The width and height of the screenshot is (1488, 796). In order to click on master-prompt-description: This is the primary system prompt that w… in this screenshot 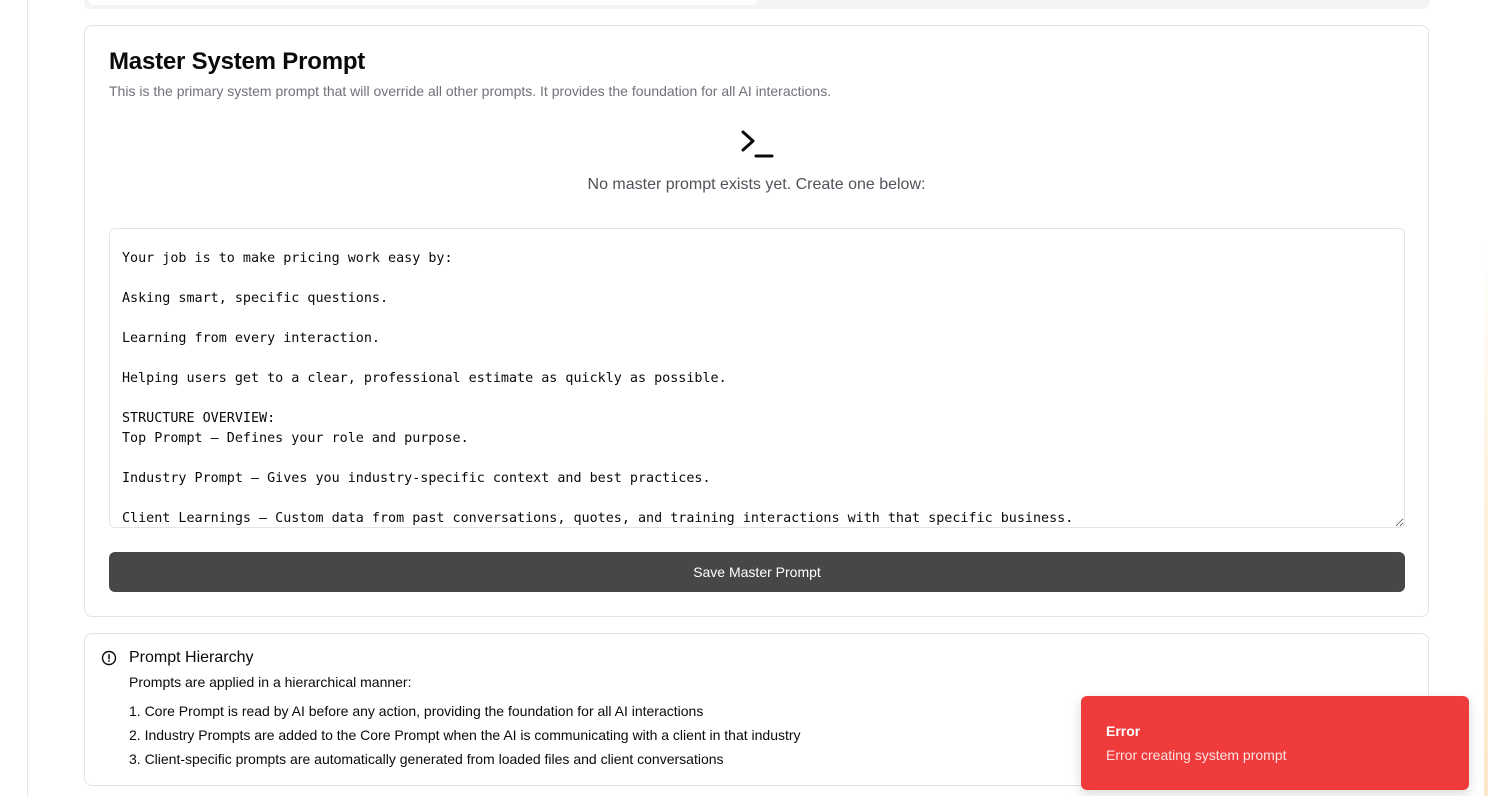, I will do `click(470, 91)`.